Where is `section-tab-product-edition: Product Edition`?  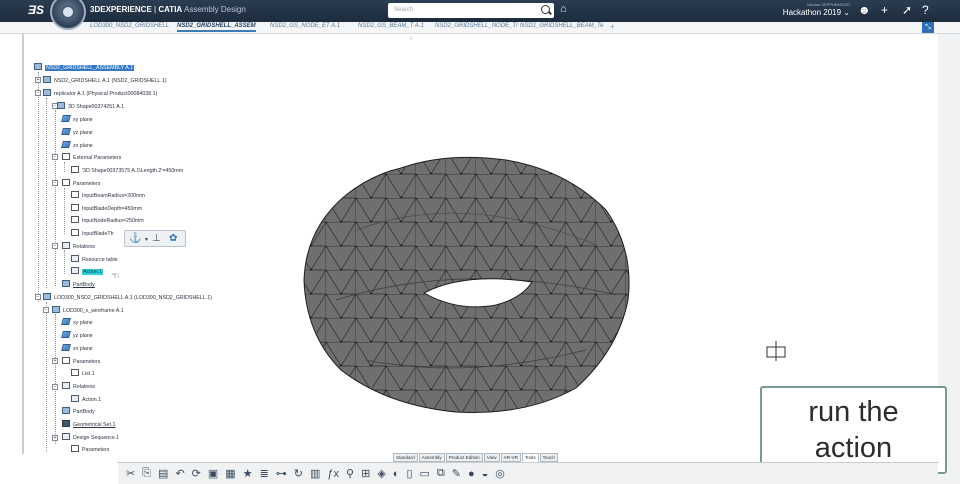 section-tab-product-edition: Product Edition is located at coordinates (464, 457).